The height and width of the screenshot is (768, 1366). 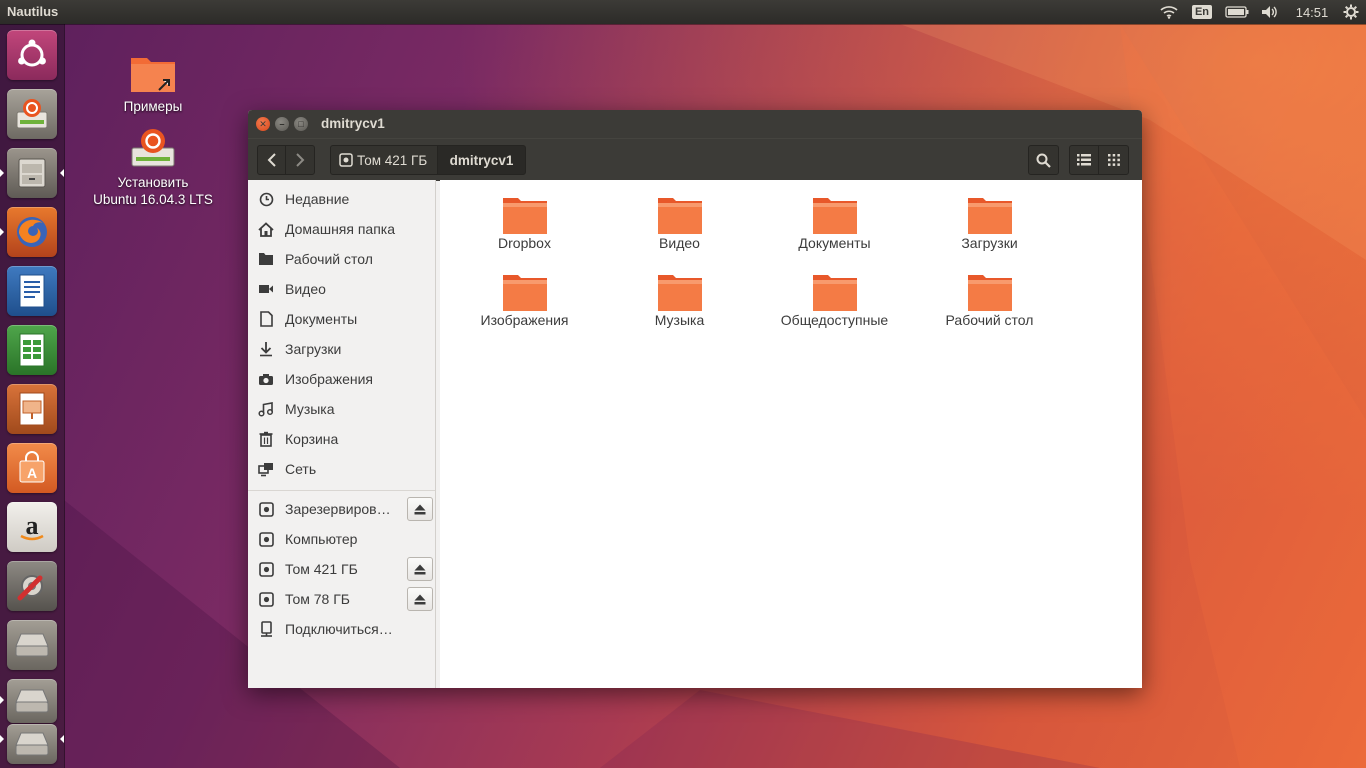 What do you see at coordinates (695, 124) in the screenshot?
I see `window-titlebar: ✕ – □ dmitrycv1` at bounding box center [695, 124].